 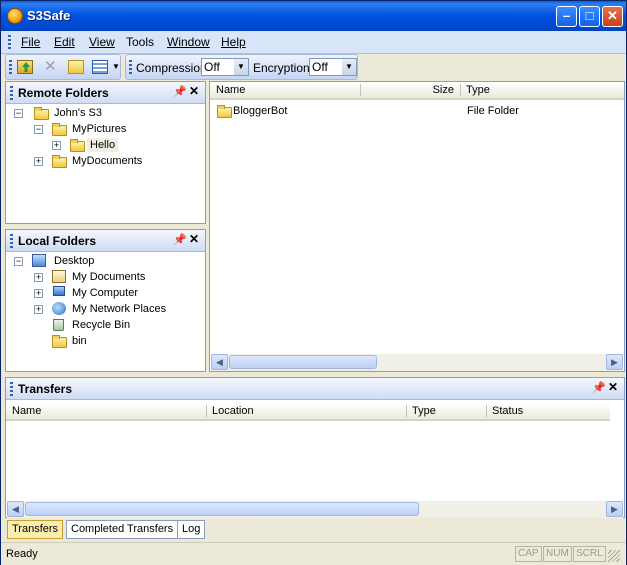 I want to click on view-mode-icon, so click(x=100, y=67).